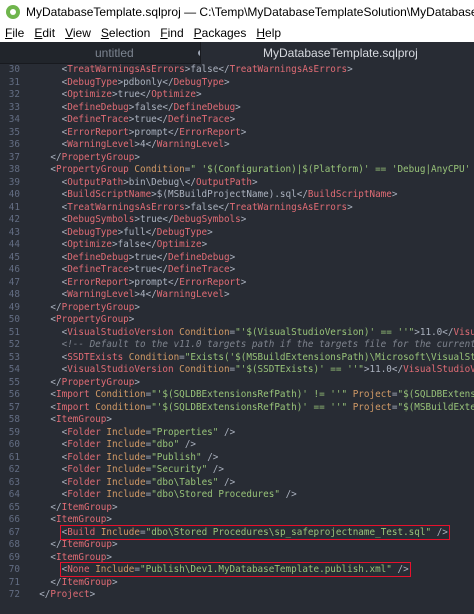 The image size is (474, 614). What do you see at coordinates (220, 33) in the screenshot?
I see `menu-packages: Packages` at bounding box center [220, 33].